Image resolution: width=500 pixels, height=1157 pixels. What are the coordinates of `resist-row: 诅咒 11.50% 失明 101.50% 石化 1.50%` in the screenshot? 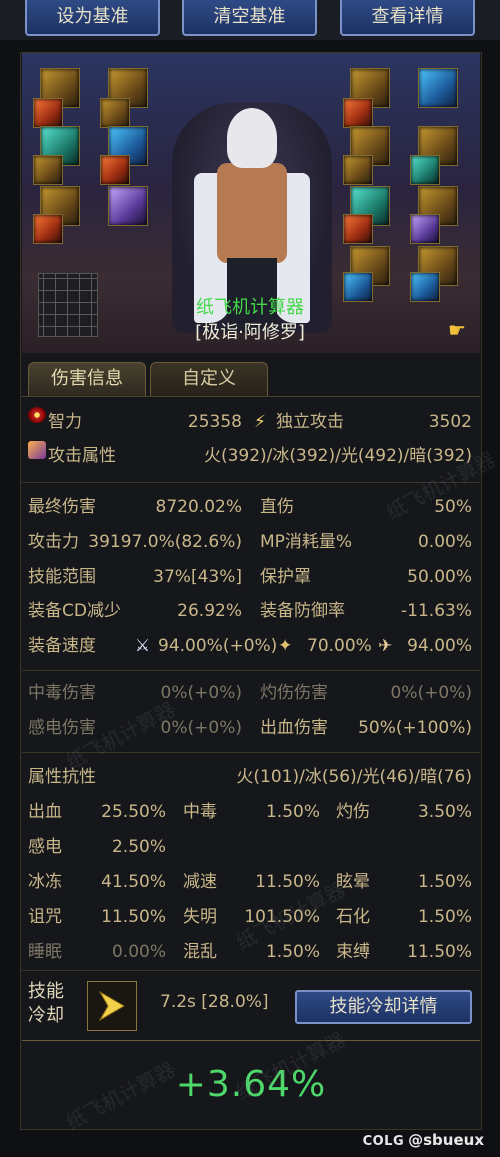 It's located at (251, 917).